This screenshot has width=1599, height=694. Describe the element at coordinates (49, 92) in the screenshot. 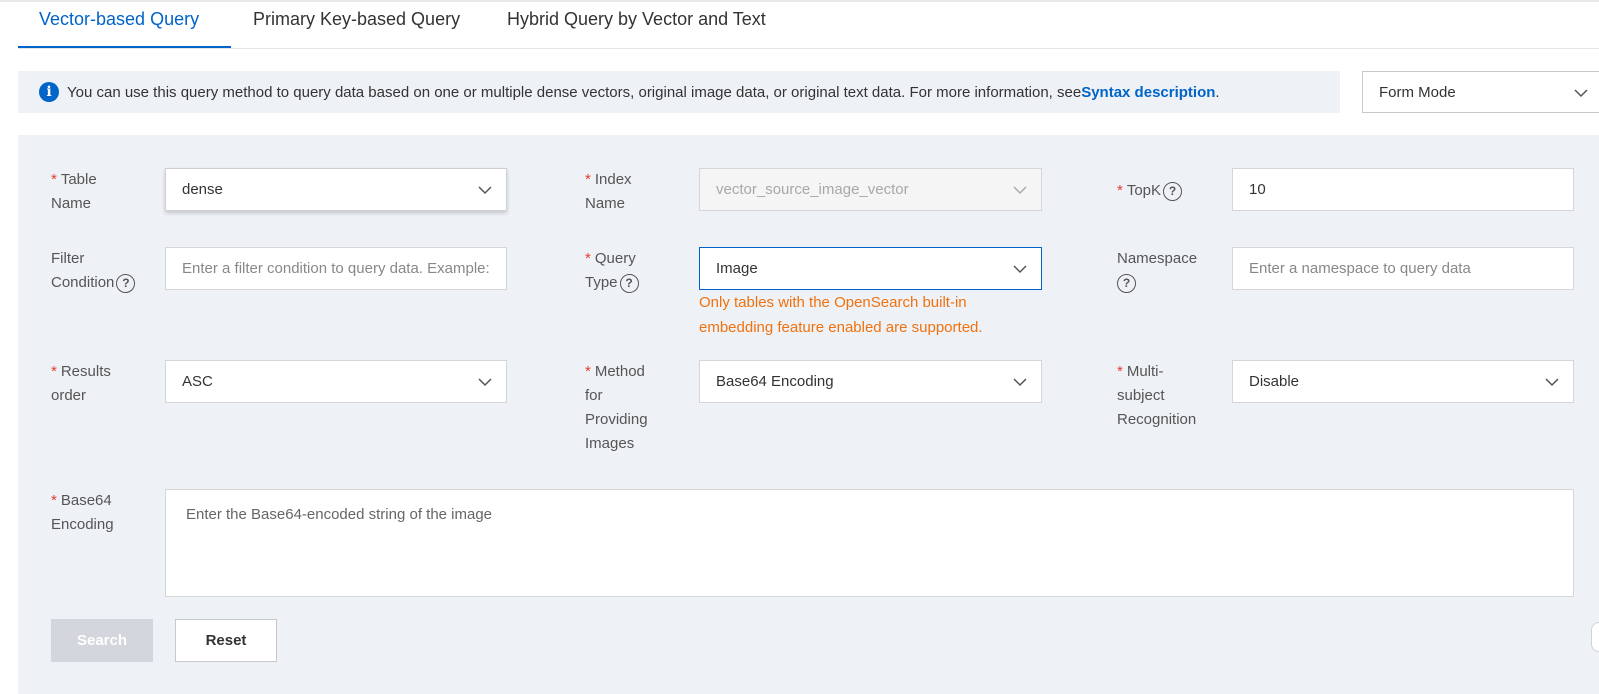

I see `info-icon: i` at that location.